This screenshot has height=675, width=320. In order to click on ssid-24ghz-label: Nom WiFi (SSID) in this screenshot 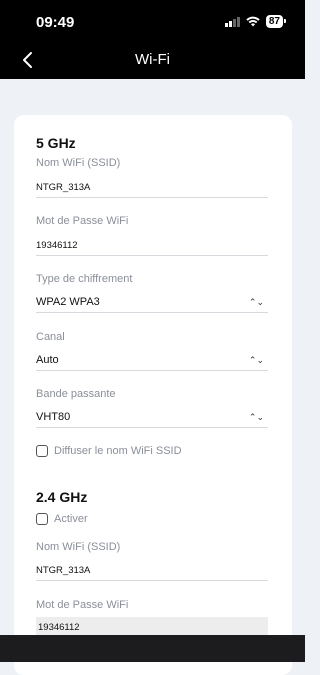, I will do `click(78, 547)`.